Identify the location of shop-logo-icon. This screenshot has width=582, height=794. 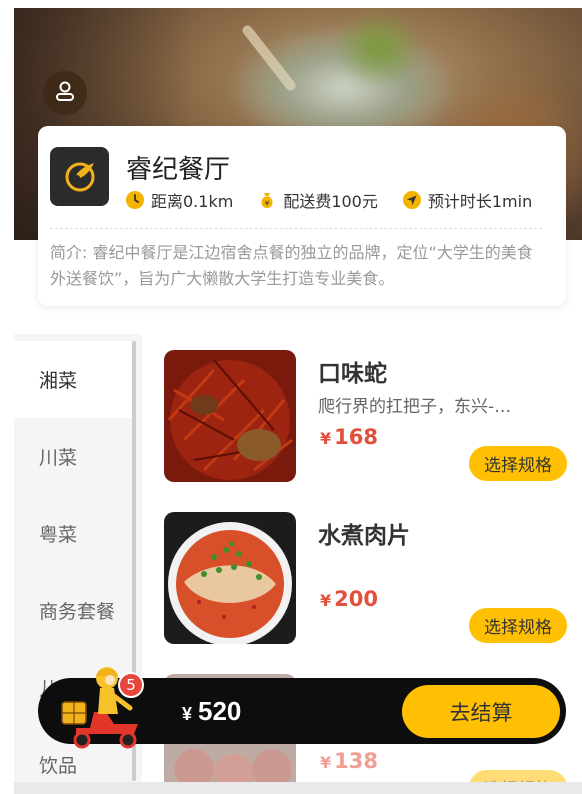
(80, 177).